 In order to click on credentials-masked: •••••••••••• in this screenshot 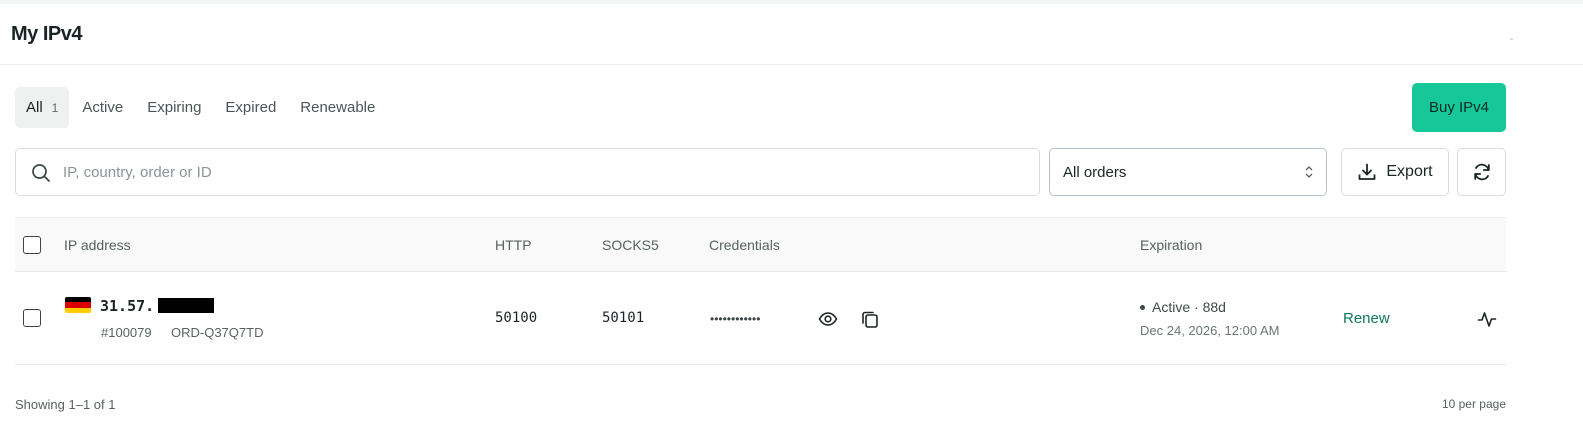, I will do `click(735, 319)`.